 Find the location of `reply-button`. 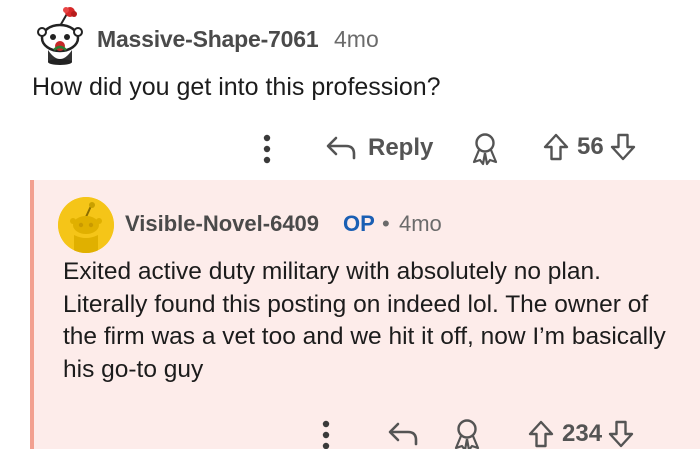

reply-button is located at coordinates (403, 436).